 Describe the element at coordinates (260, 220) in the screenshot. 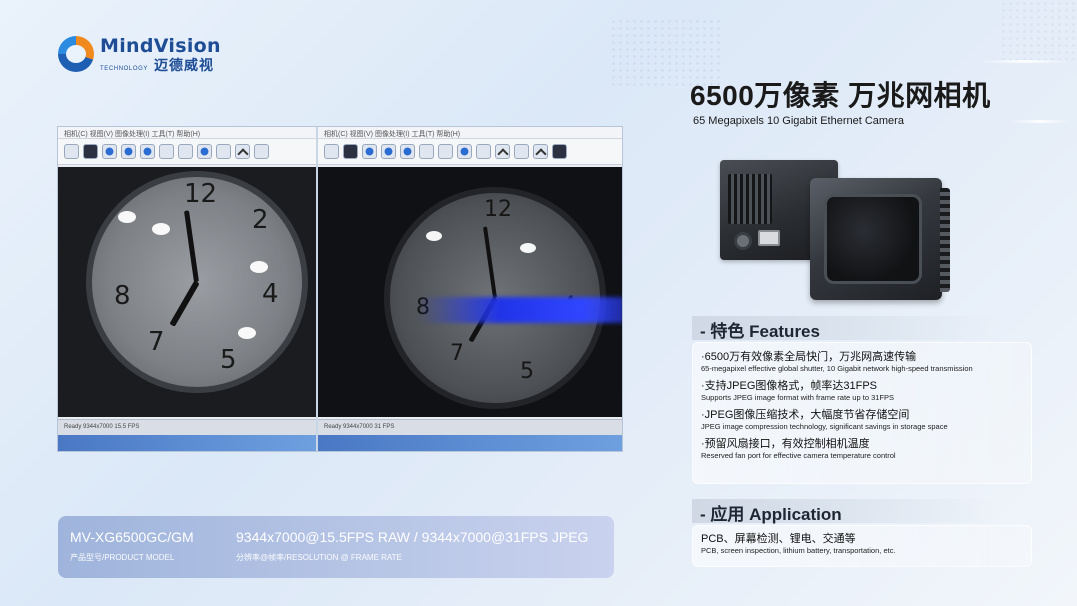

I see `clock-numeral: 2` at that location.